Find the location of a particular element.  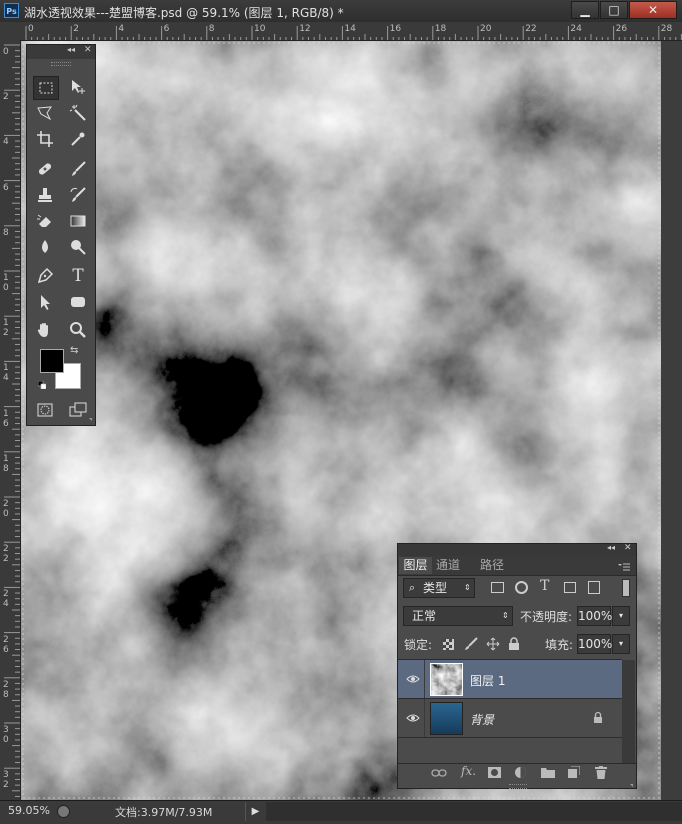

new-adjustment-layer-button is located at coordinates (520, 772).